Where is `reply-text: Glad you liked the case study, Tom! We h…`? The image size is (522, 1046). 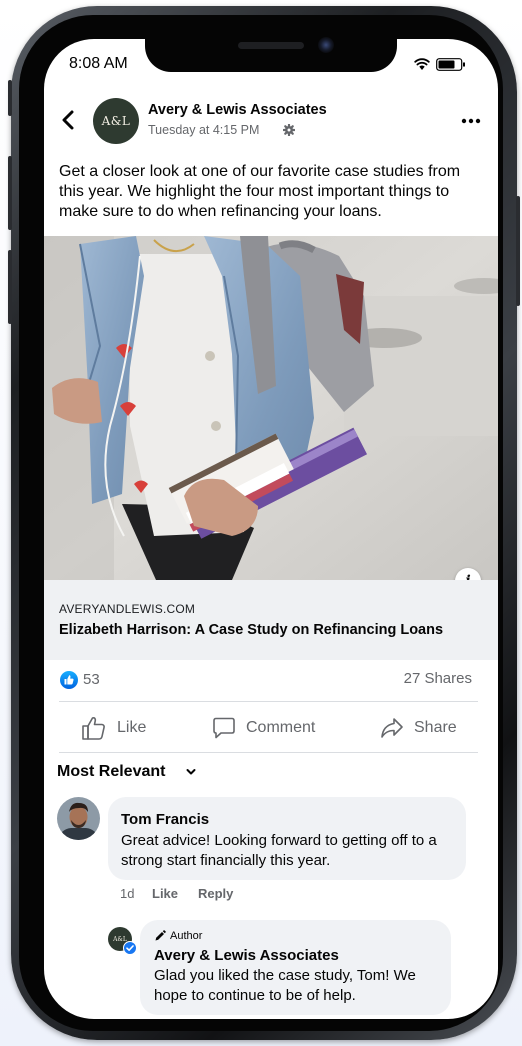
reply-text: Glad you liked the case study, Tom! We h… is located at coordinates (285, 985).